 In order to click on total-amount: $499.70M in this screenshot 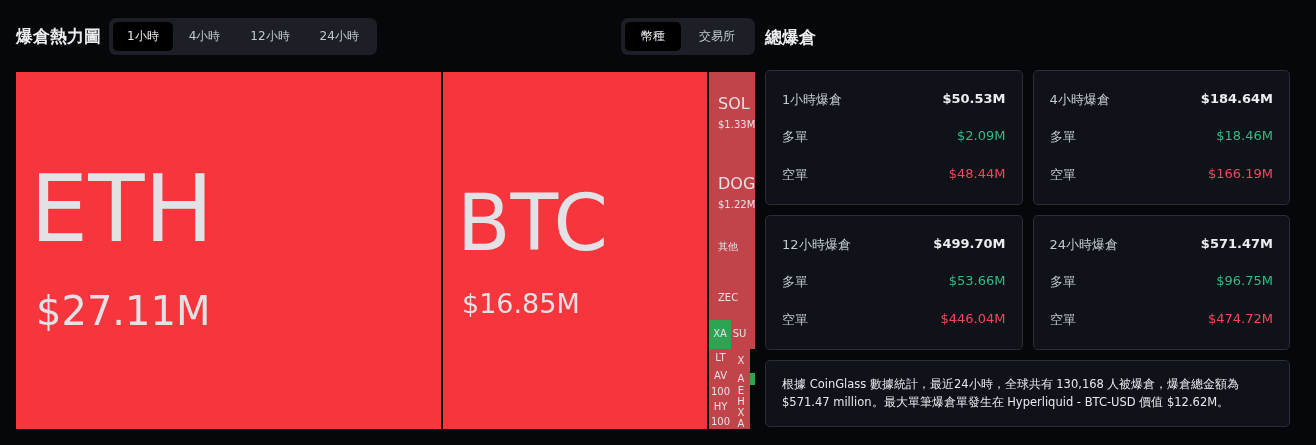, I will do `click(969, 244)`.